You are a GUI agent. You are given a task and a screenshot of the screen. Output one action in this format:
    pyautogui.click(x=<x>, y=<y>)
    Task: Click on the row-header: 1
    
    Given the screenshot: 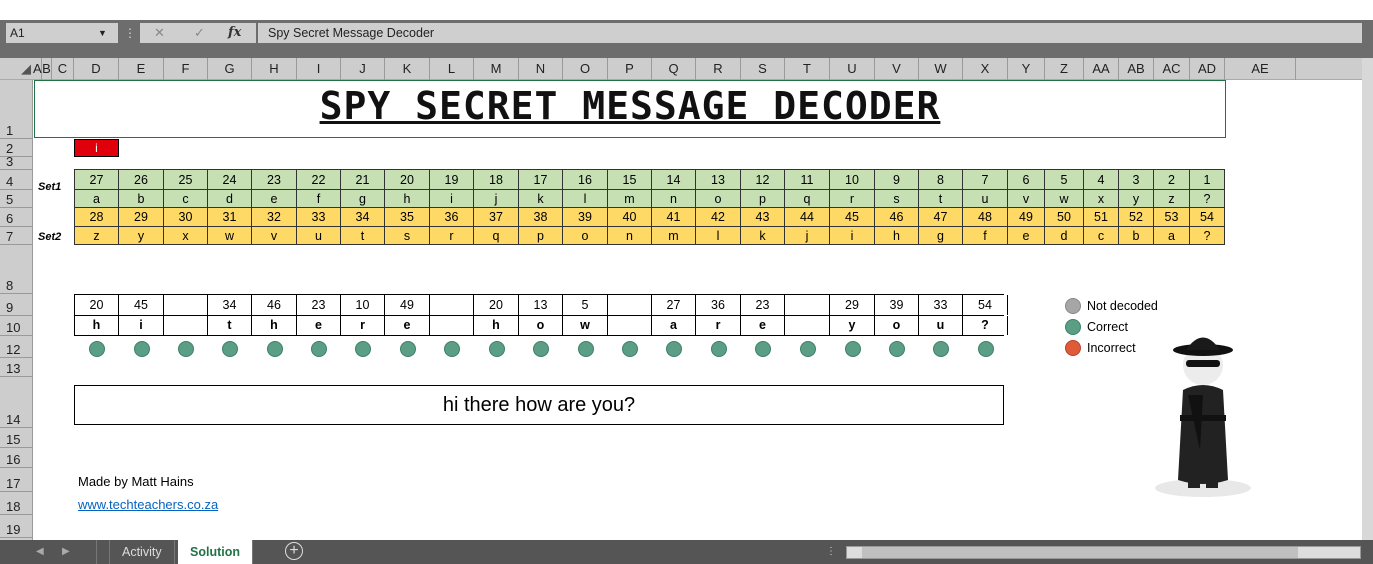 What is the action you would take?
    pyautogui.click(x=16, y=109)
    